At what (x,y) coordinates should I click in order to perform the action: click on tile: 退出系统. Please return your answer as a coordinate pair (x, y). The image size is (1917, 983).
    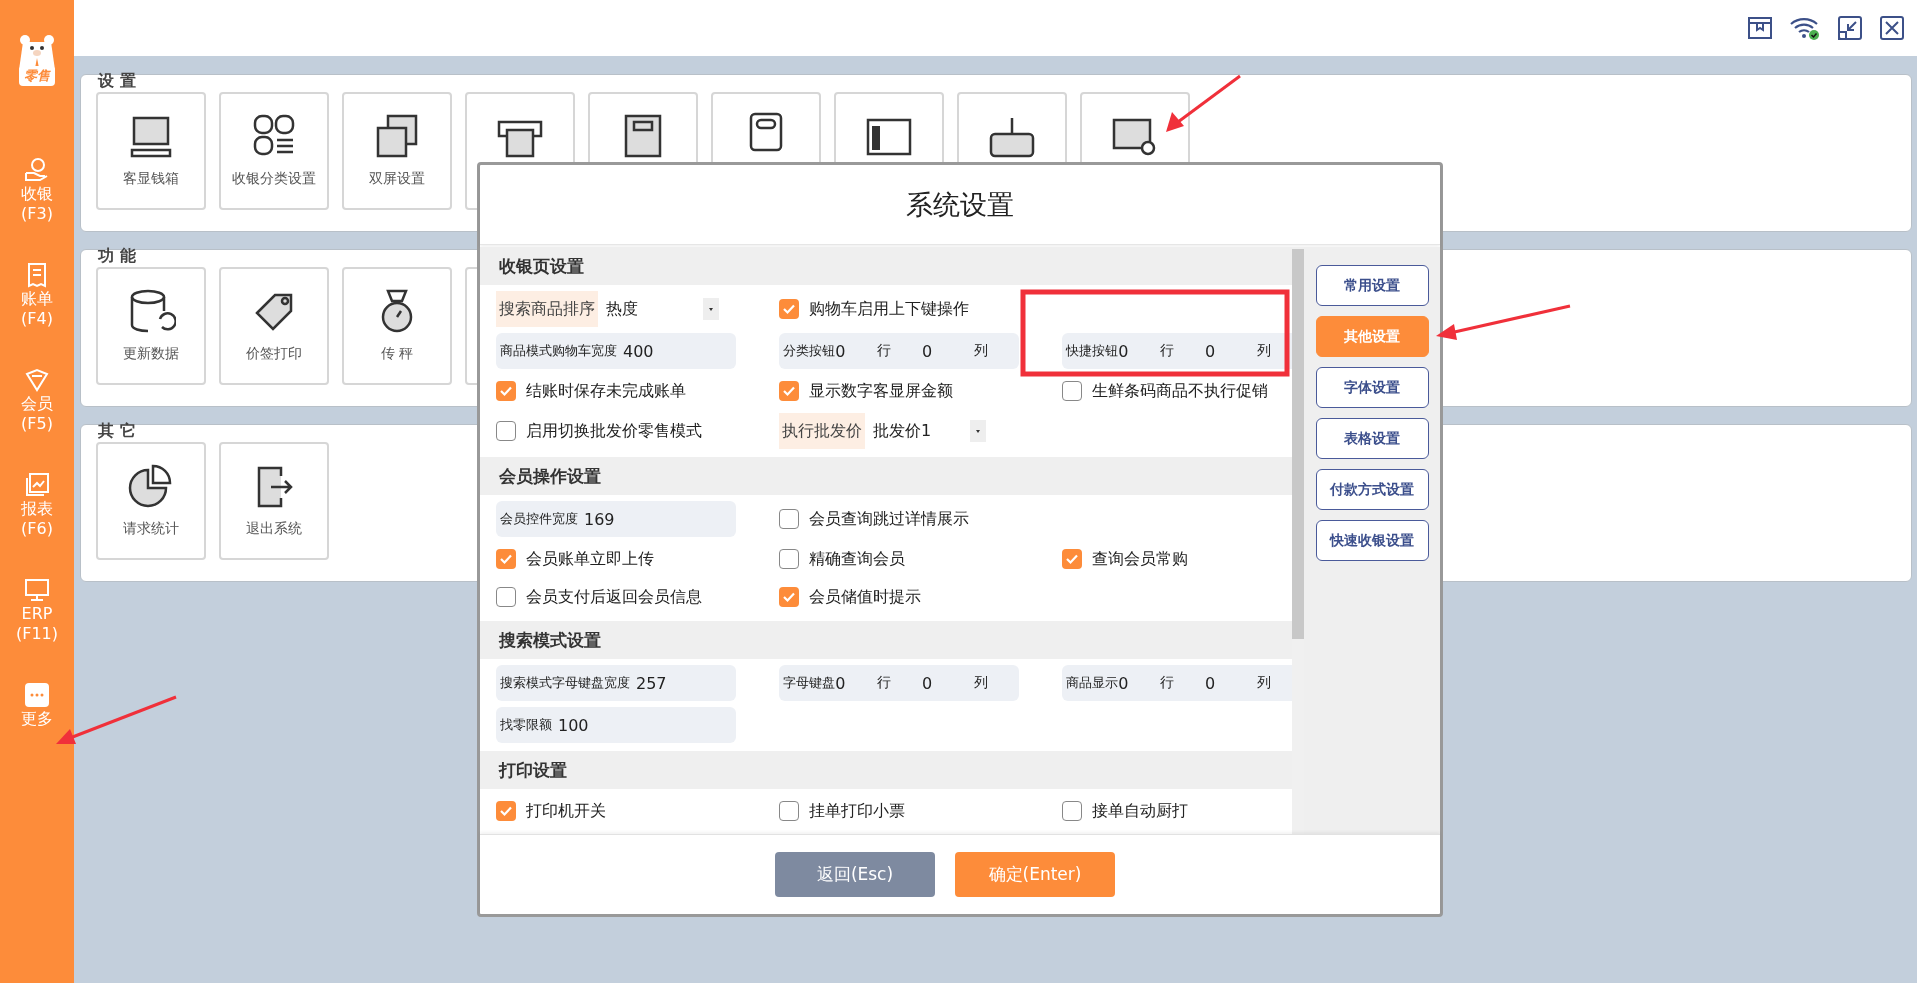
    Looking at the image, I should click on (274, 501).